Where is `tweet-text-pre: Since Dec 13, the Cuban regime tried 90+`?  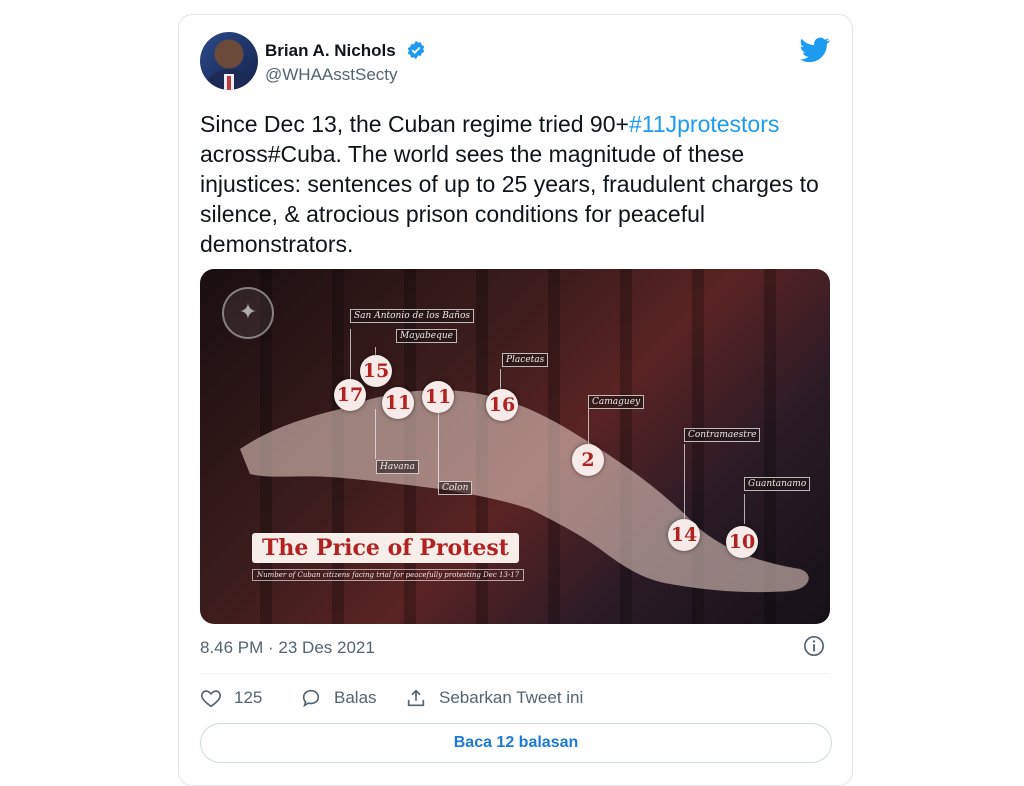 tweet-text-pre: Since Dec 13, the Cuban regime tried 90+ is located at coordinates (414, 124).